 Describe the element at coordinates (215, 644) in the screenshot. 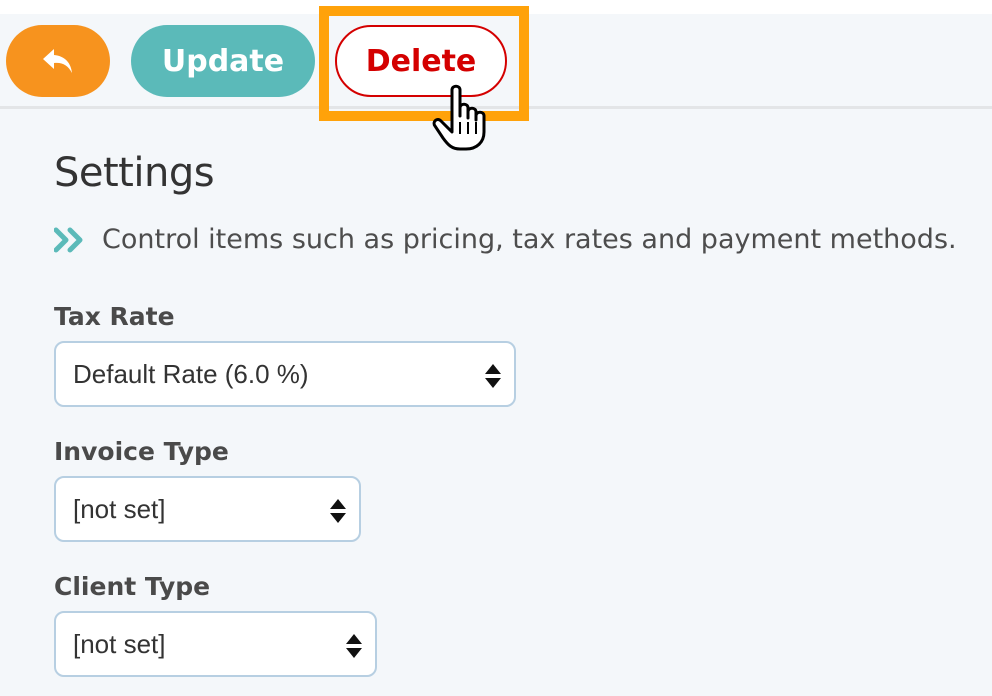

I see `client-type-select: [not set]` at that location.